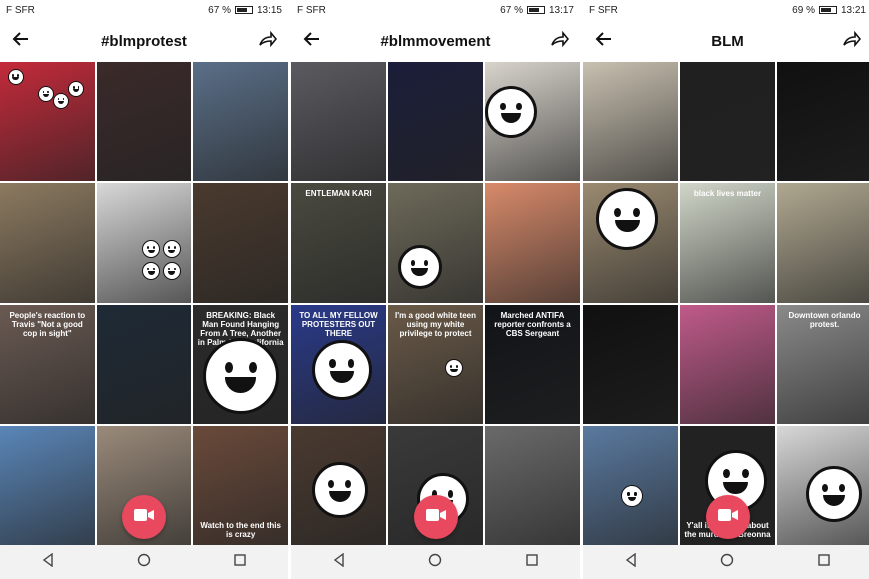  What do you see at coordinates (435, 10) in the screenshot?
I see `status-bar: F SFR 67 % 13:17` at bounding box center [435, 10].